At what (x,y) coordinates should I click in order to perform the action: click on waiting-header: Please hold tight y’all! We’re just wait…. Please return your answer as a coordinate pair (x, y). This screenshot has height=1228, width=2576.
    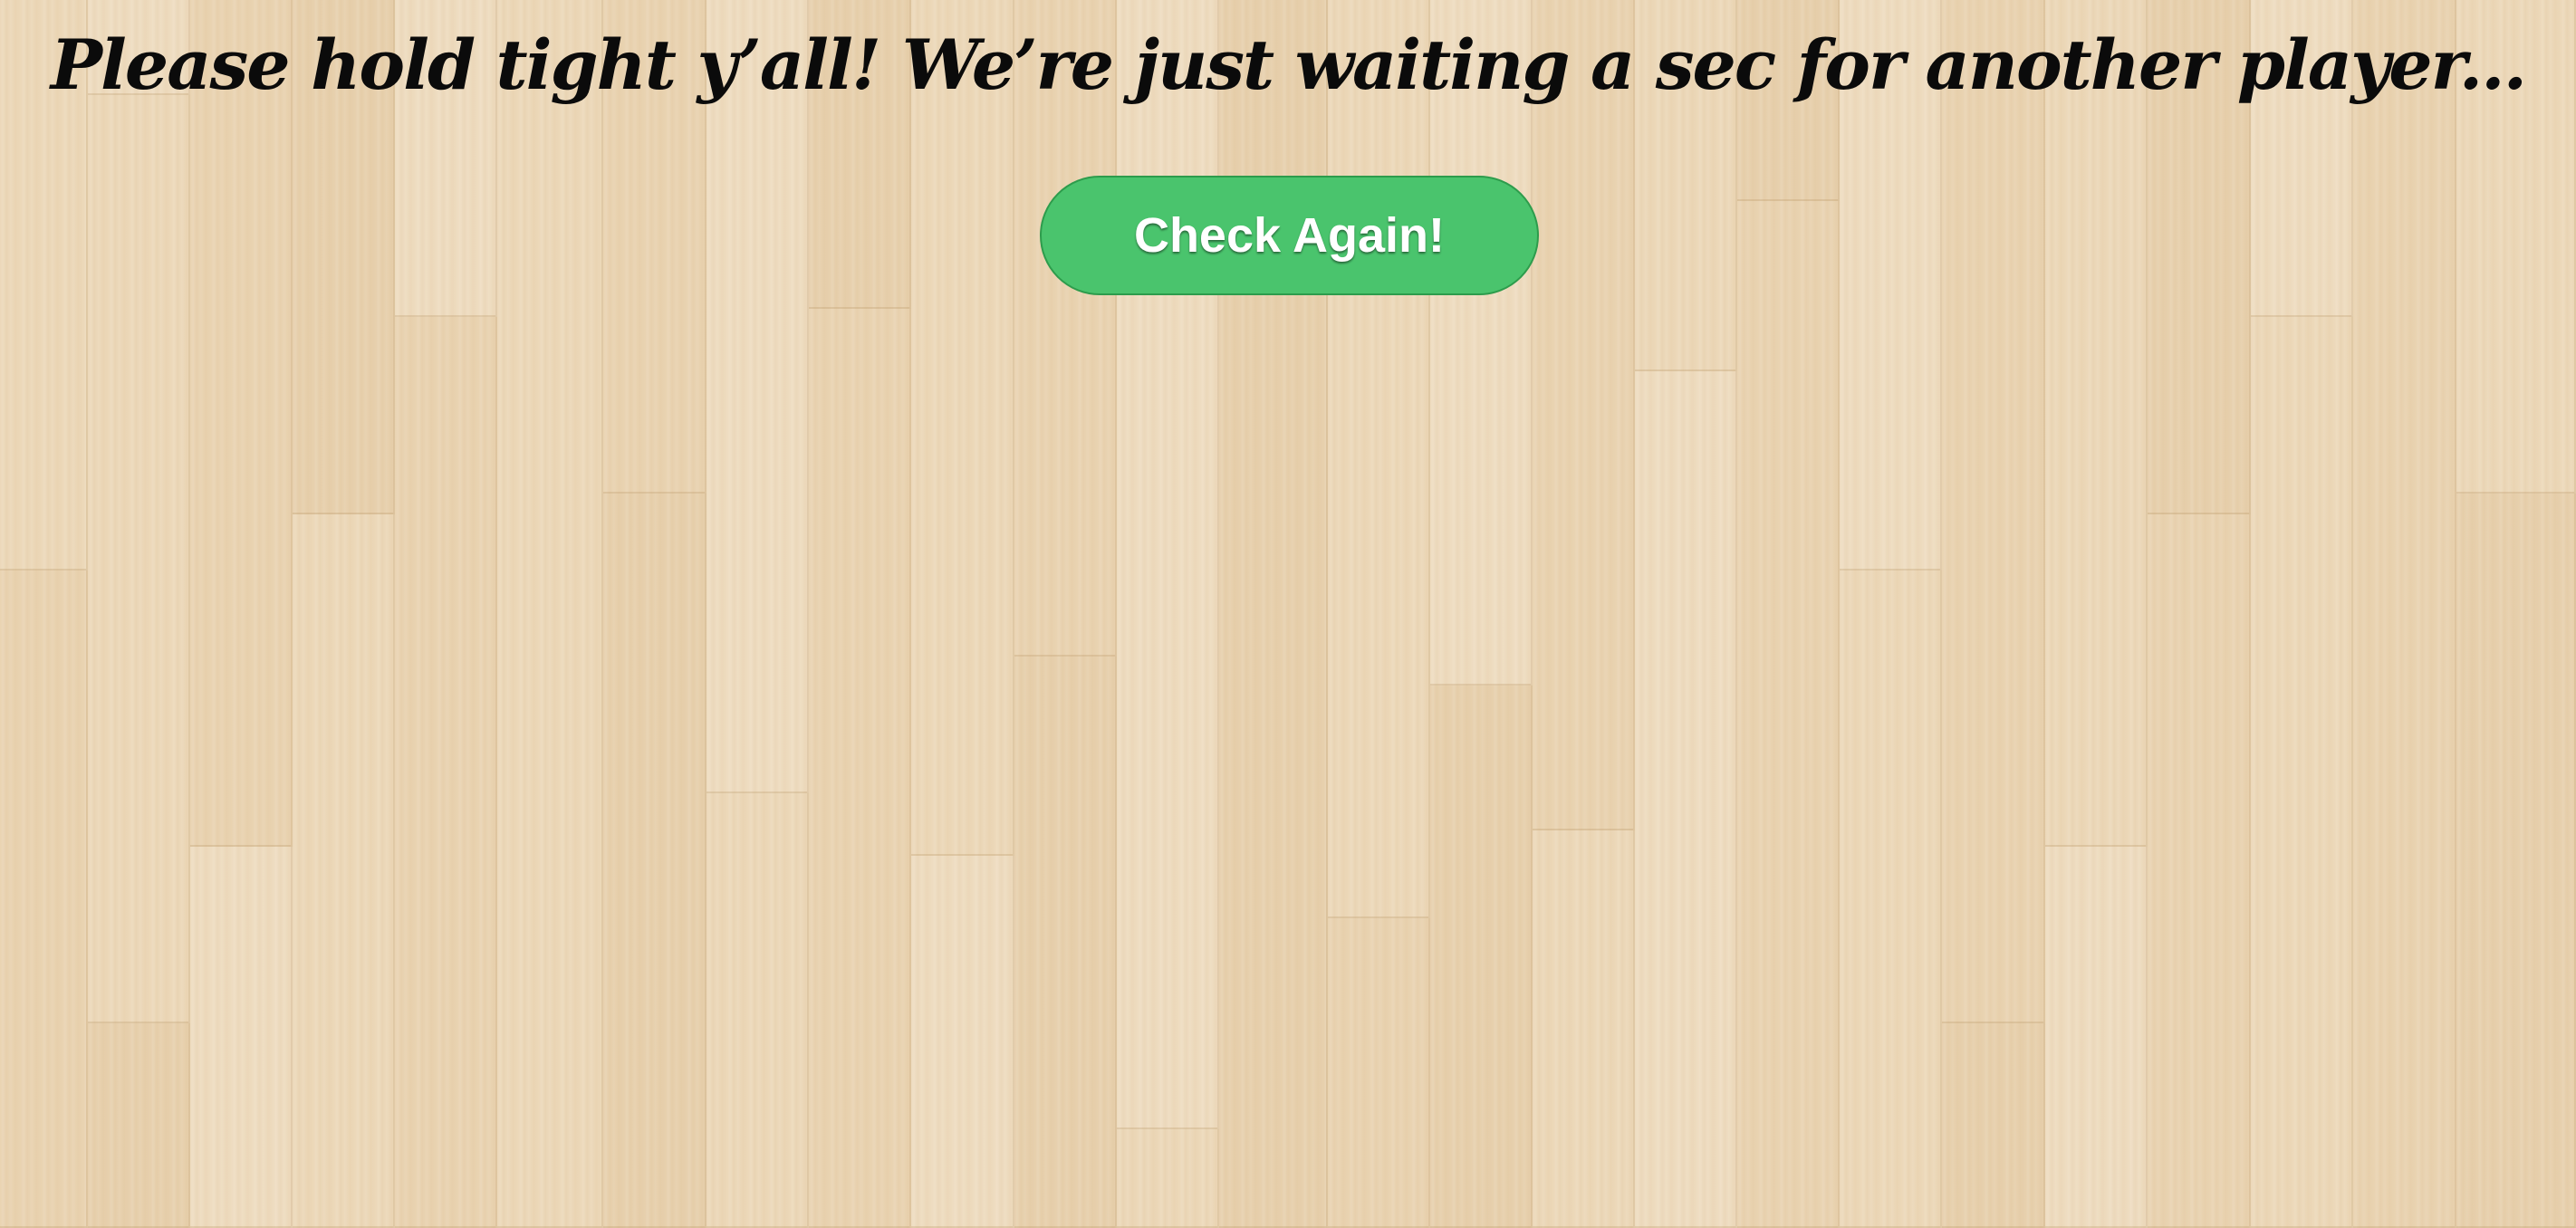
    Looking at the image, I should click on (1288, 65).